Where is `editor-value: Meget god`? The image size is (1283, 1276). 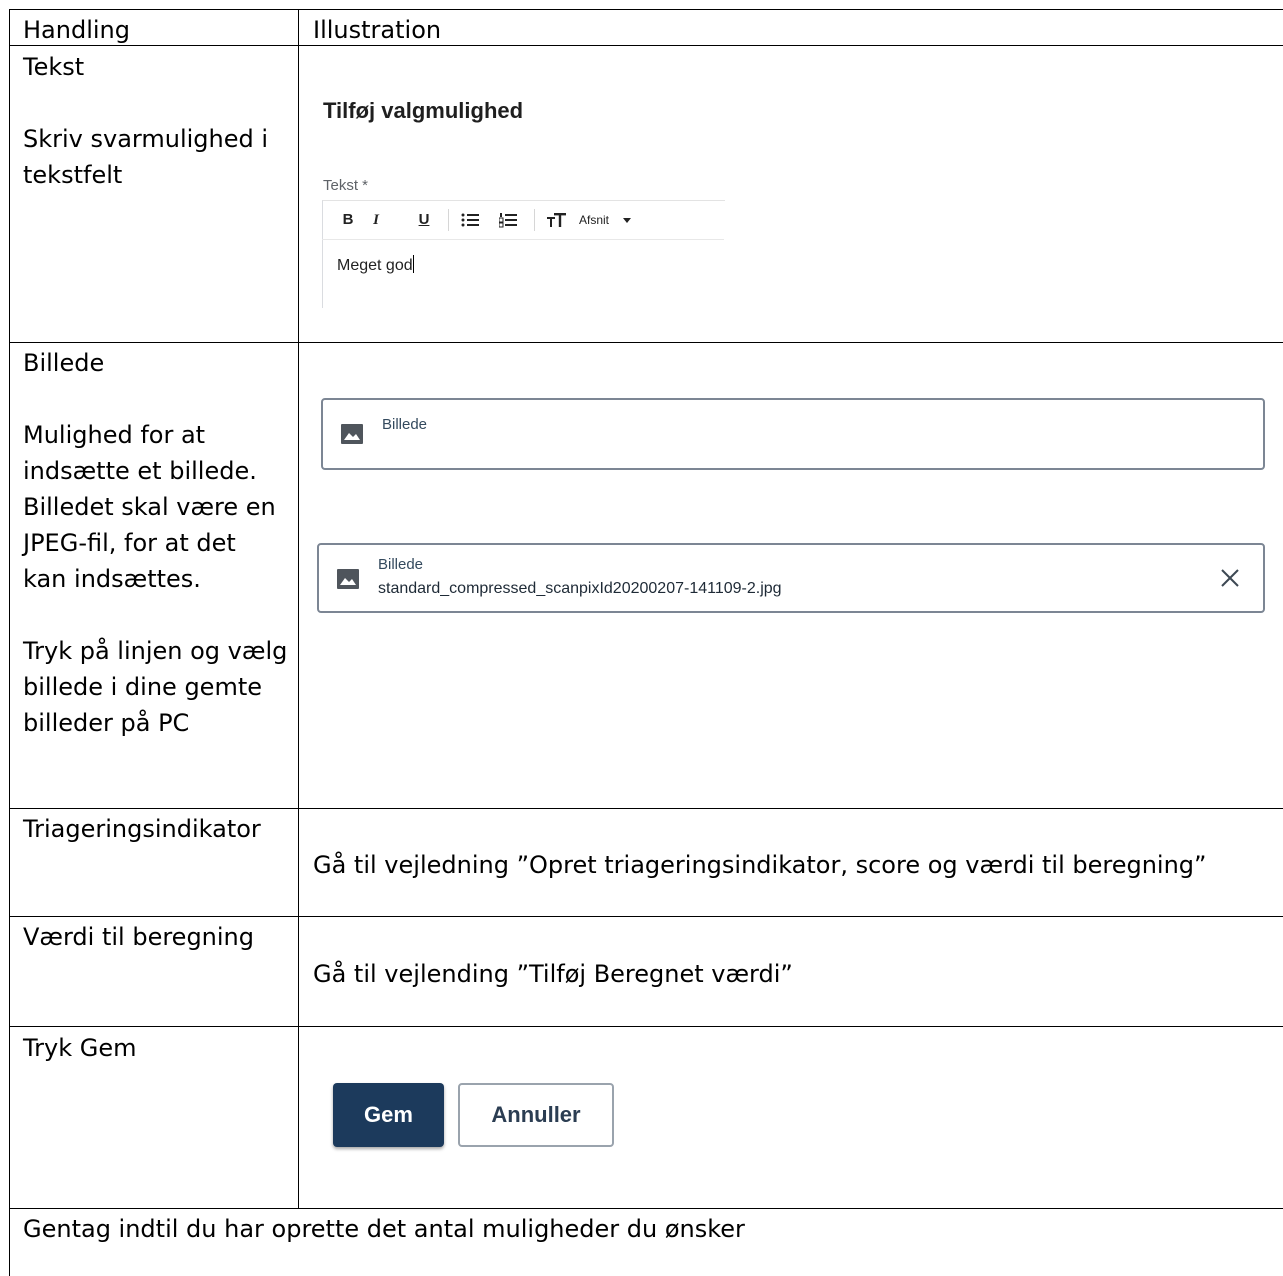
editor-value: Meget god is located at coordinates (375, 265).